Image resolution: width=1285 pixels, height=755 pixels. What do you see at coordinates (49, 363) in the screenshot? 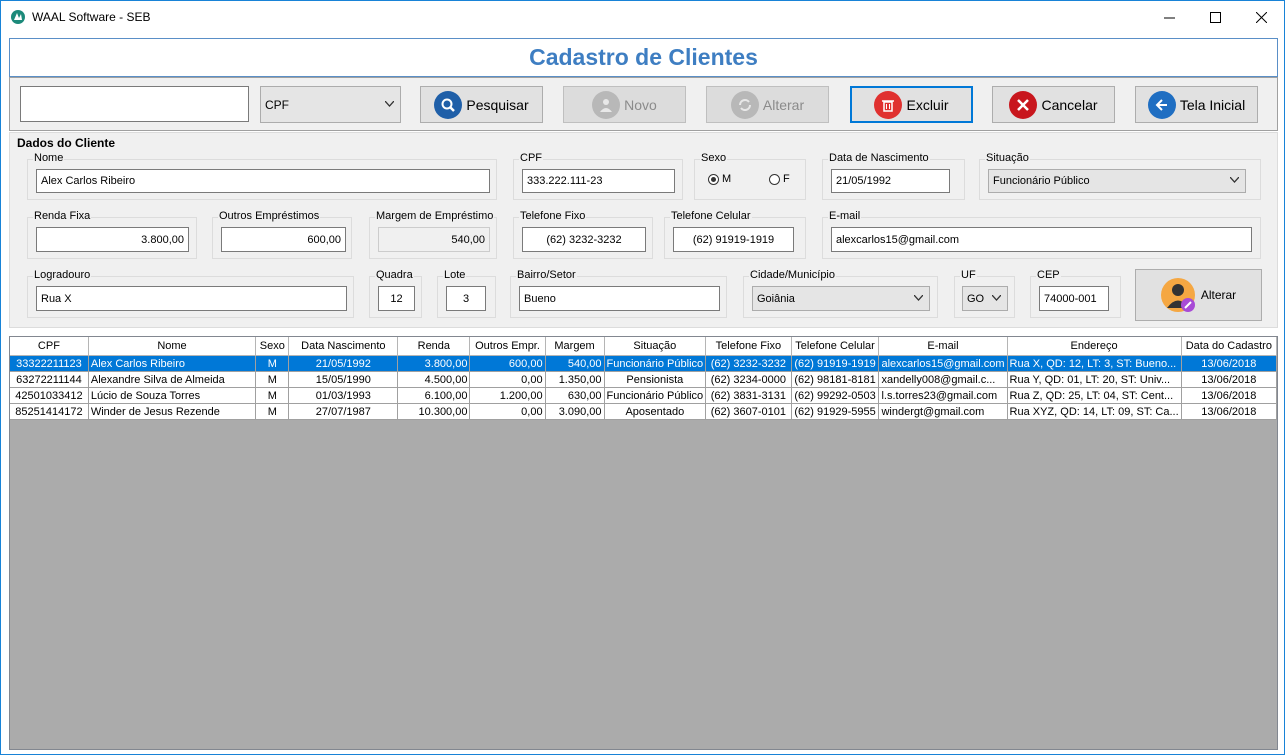
I see `table-cell: 33322211123` at bounding box center [49, 363].